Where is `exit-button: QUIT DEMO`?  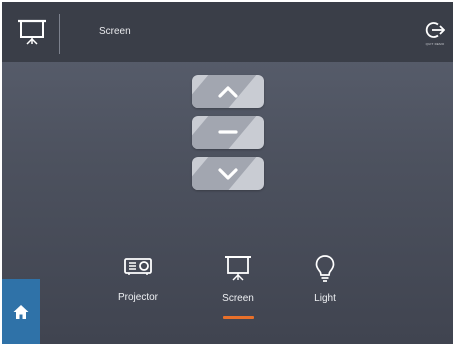 exit-button: QUIT DEMO is located at coordinates (435, 34).